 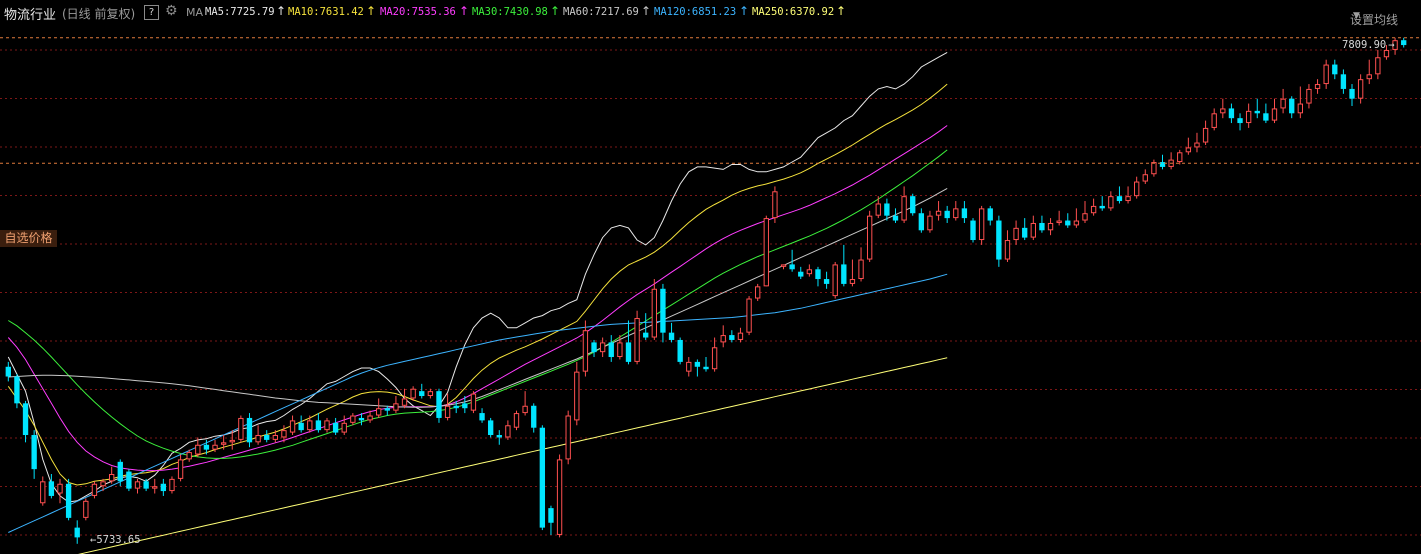 What do you see at coordinates (1368, 45) in the screenshot?
I see `max-price-label: 7809.90 →` at bounding box center [1368, 45].